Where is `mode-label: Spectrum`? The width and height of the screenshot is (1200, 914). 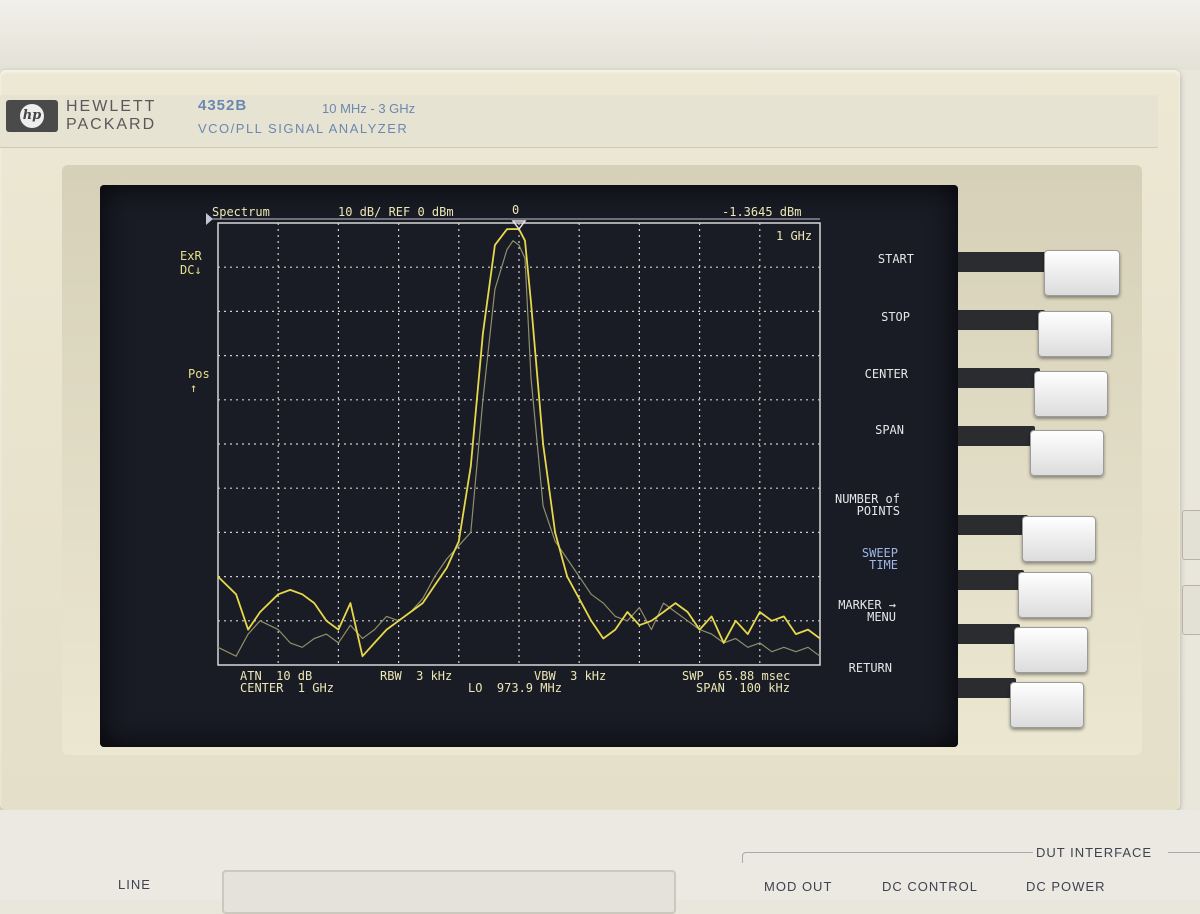
mode-label: Spectrum is located at coordinates (241, 212).